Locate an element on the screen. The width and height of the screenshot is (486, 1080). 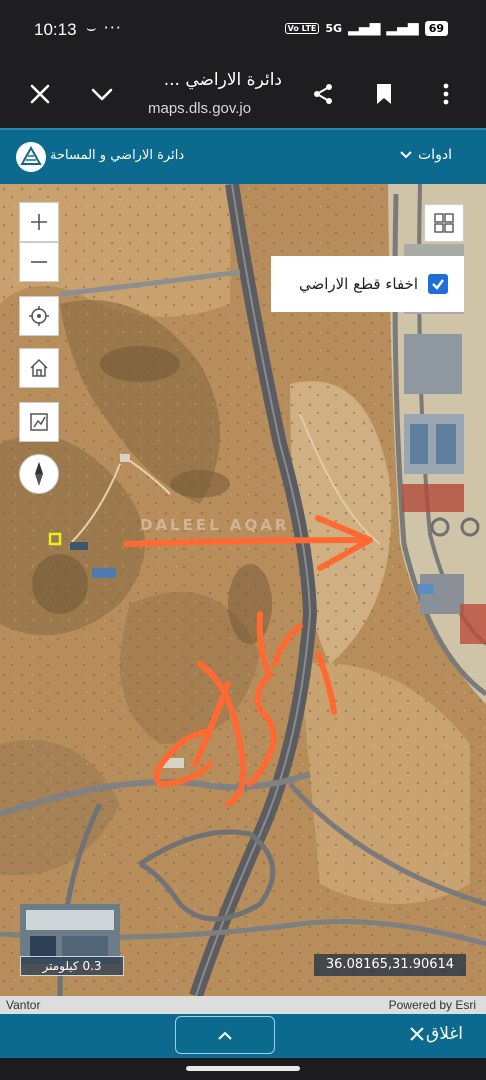
share-button is located at coordinates (323, 94).